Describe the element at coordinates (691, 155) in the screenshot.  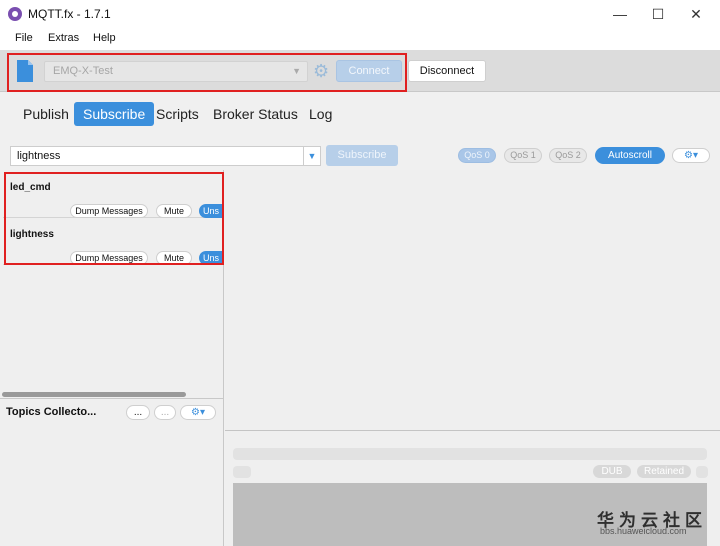
I see `settings-gear-button: ⚙▾` at that location.